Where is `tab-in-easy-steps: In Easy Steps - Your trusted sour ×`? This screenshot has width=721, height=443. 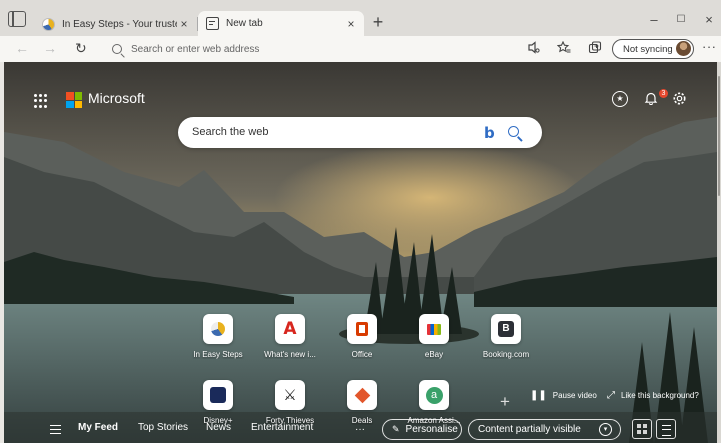
tab-in-easy-steps: In Easy Steps - Your trusted sour × is located at coordinates (115, 24).